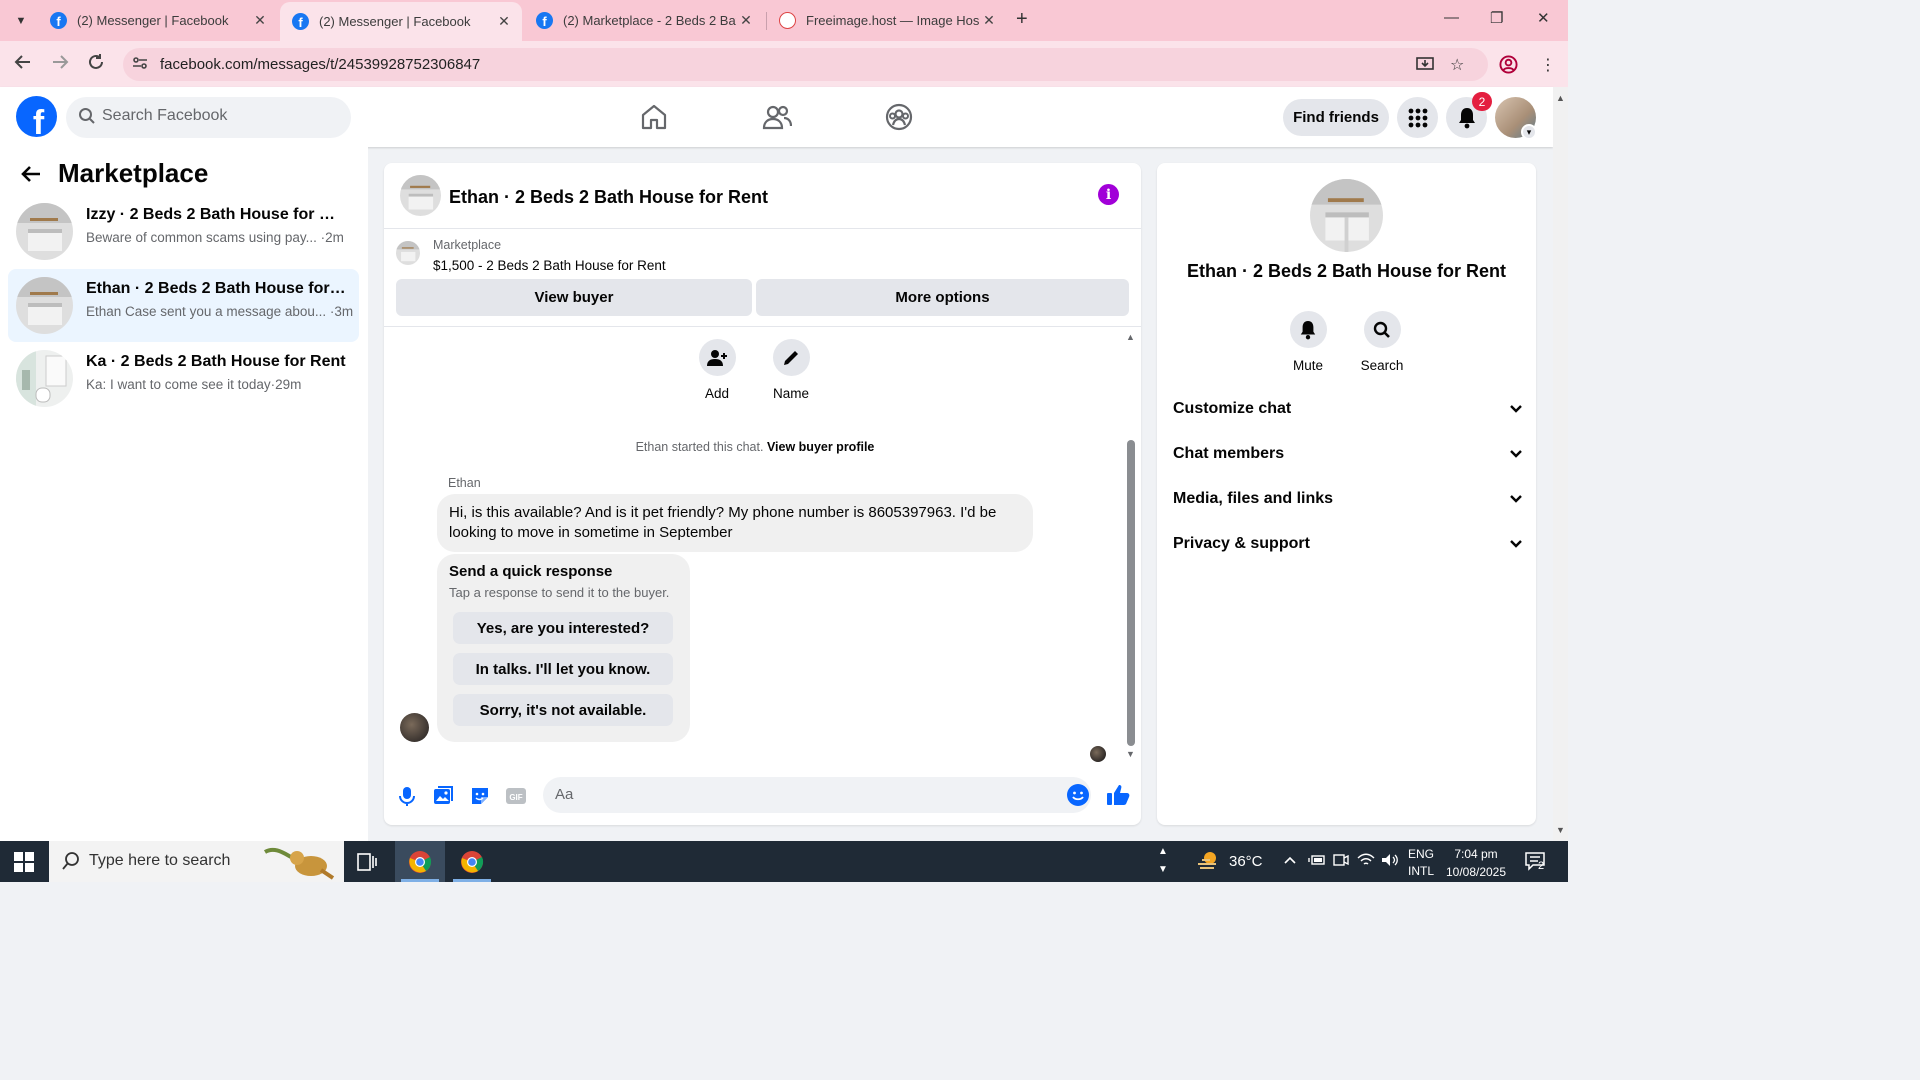 This screenshot has width=1920, height=1080. Describe the element at coordinates (563, 628) in the screenshot. I see `quick-response-button: Yes, are you interested?` at that location.